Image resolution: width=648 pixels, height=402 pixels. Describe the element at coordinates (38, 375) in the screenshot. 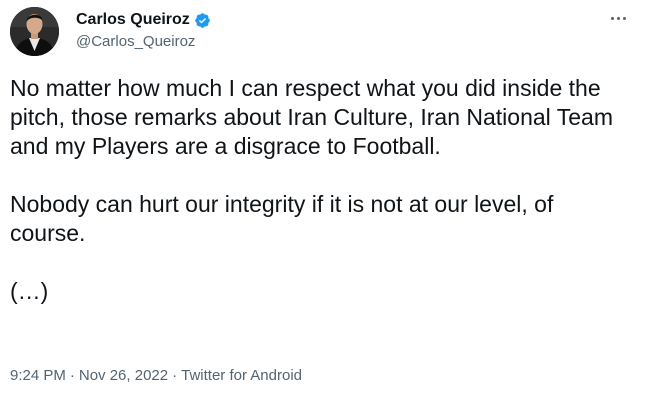

I see `tweet-time: 9:24 PM` at that location.